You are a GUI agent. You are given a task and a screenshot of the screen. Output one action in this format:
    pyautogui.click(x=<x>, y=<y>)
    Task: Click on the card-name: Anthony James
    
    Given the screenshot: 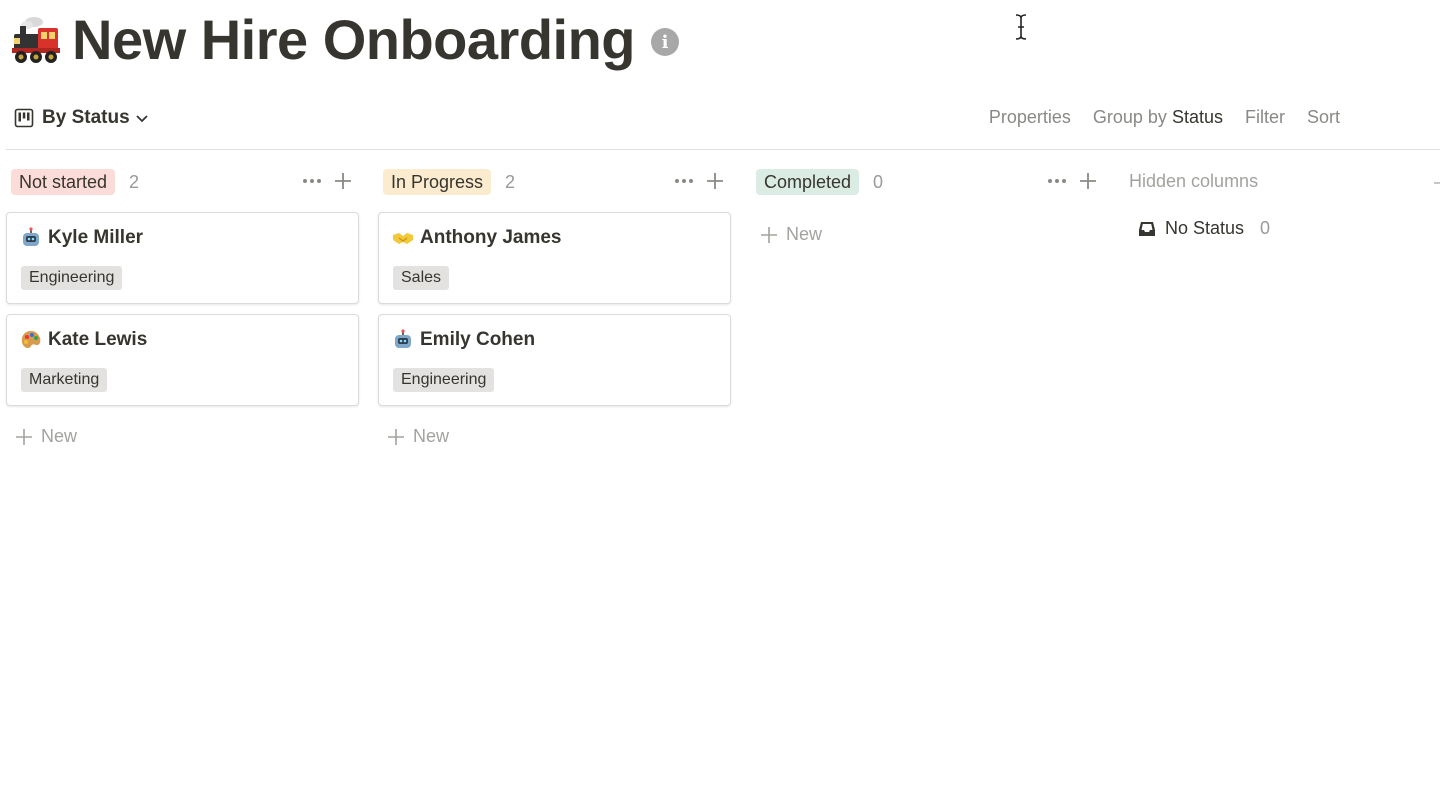 What is the action you would take?
    pyautogui.click(x=491, y=237)
    